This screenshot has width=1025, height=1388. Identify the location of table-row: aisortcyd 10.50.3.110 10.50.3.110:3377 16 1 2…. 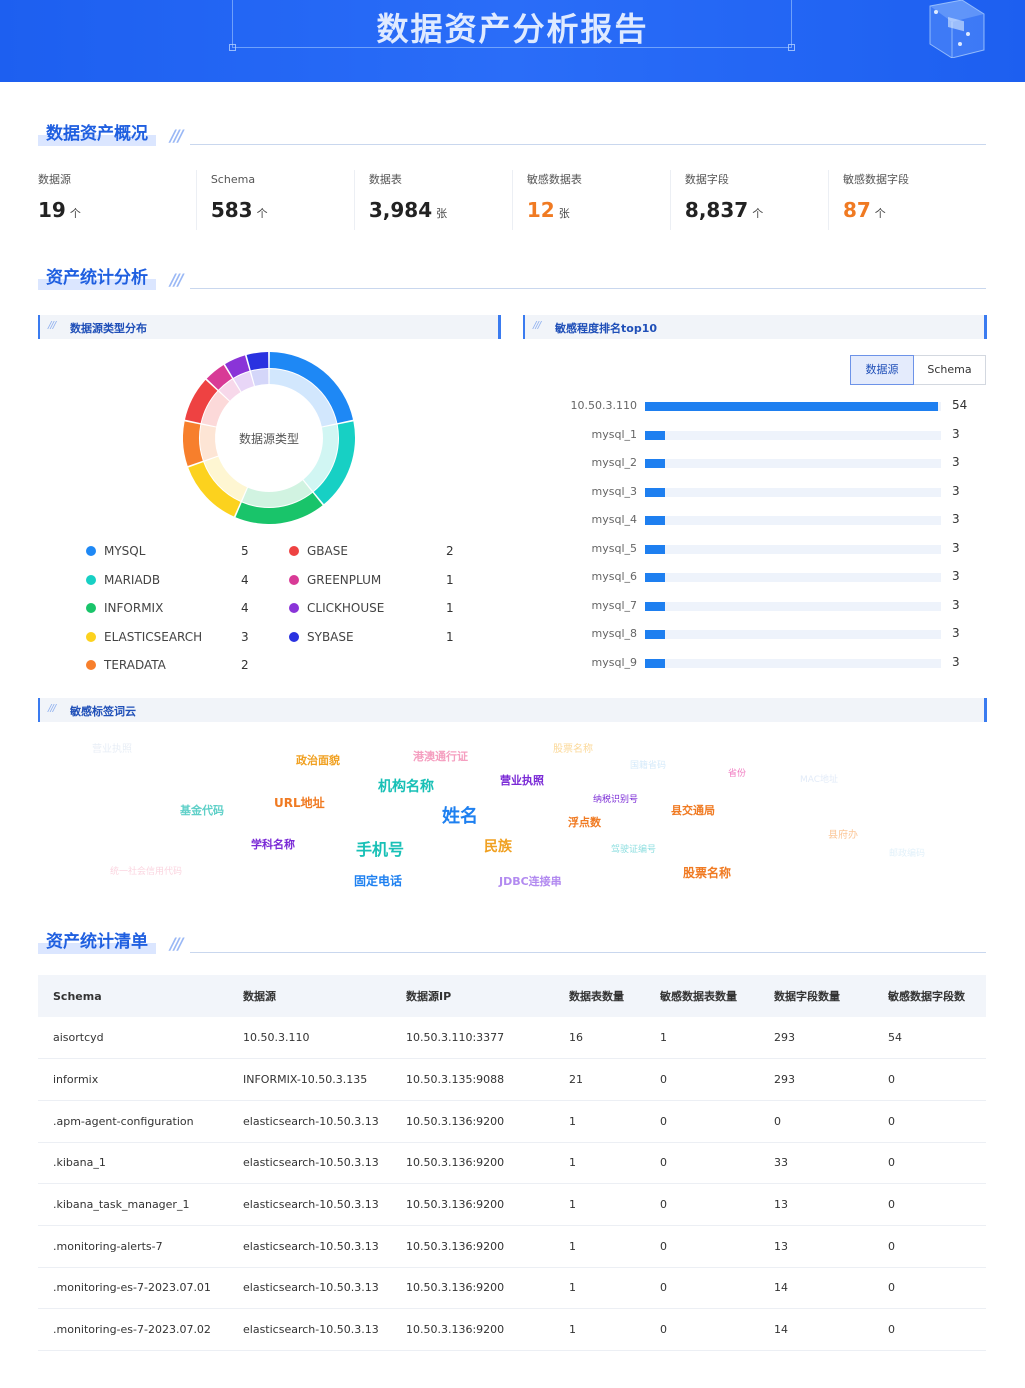
(512, 1038).